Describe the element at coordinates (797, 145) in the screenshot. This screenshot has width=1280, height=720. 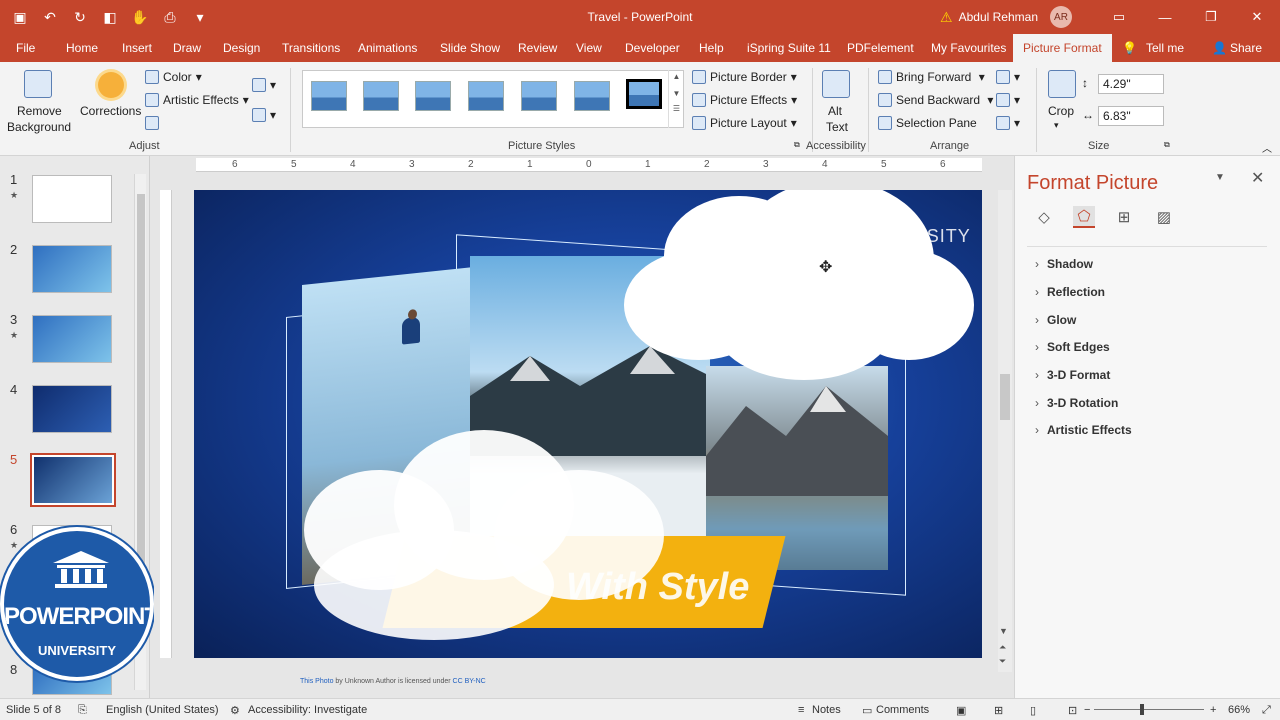
I see `format-pane-launcher-icon: ⧉` at that location.